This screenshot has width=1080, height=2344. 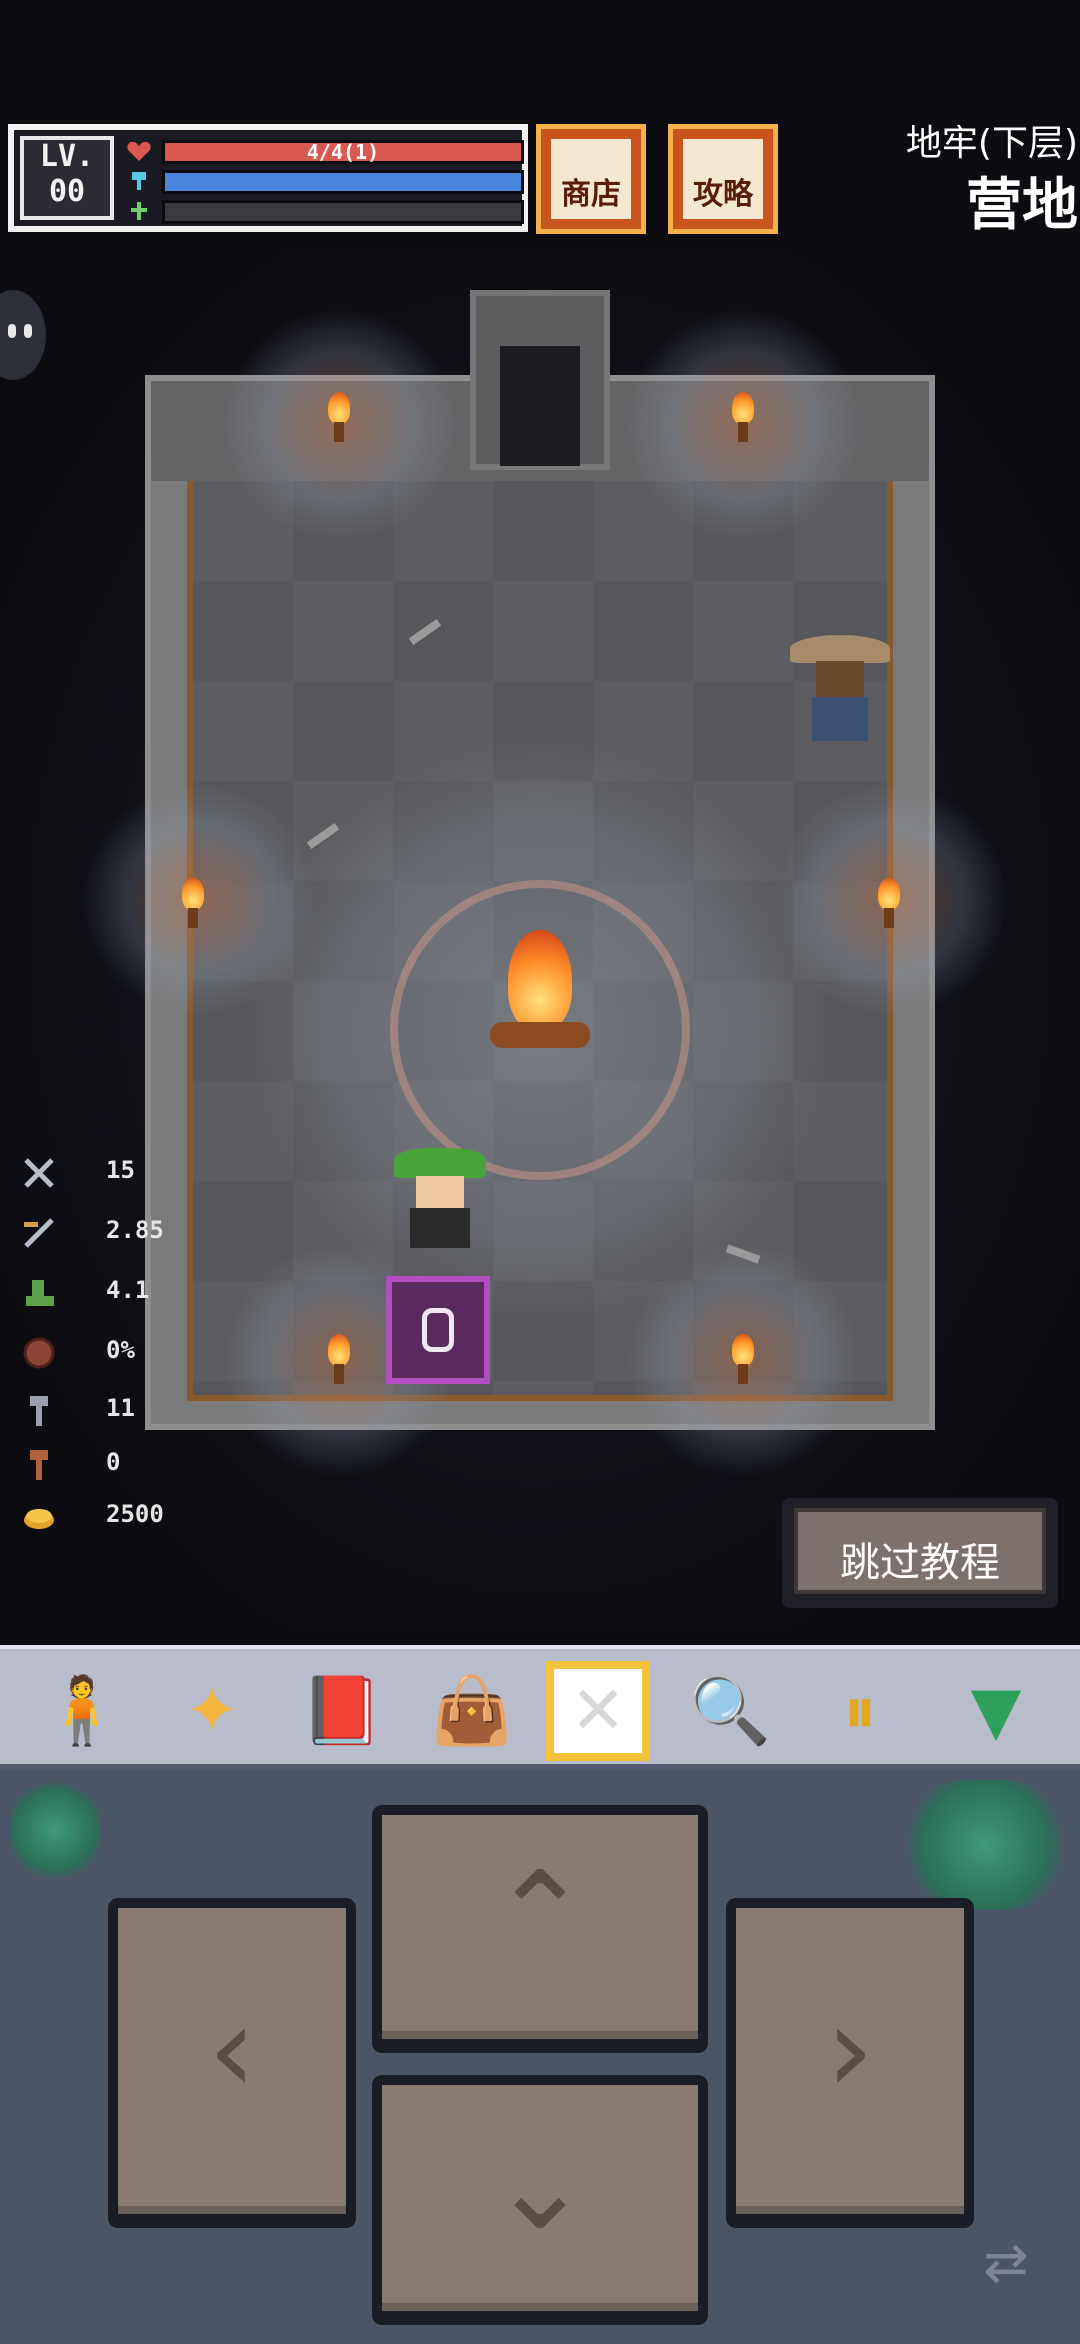 What do you see at coordinates (113, 1462) in the screenshot?
I see `stat-bronze-keys-value: 0` at bounding box center [113, 1462].